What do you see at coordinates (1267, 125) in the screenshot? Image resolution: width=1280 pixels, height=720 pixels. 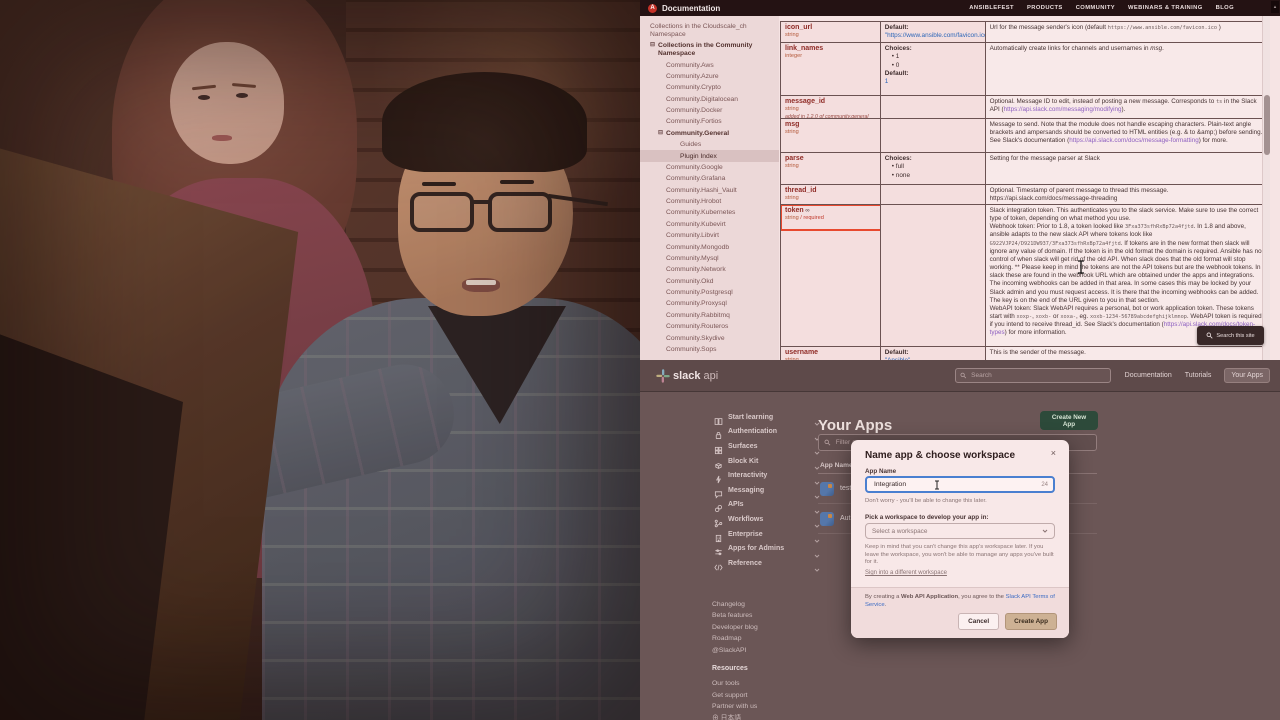 I see `docs-scrollbar-thumb` at bounding box center [1267, 125].